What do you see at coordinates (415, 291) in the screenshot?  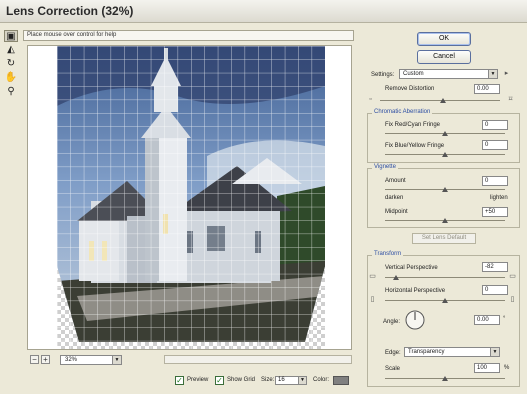 I see `horizontal-perspective-label: Horizontal Perspective` at bounding box center [415, 291].